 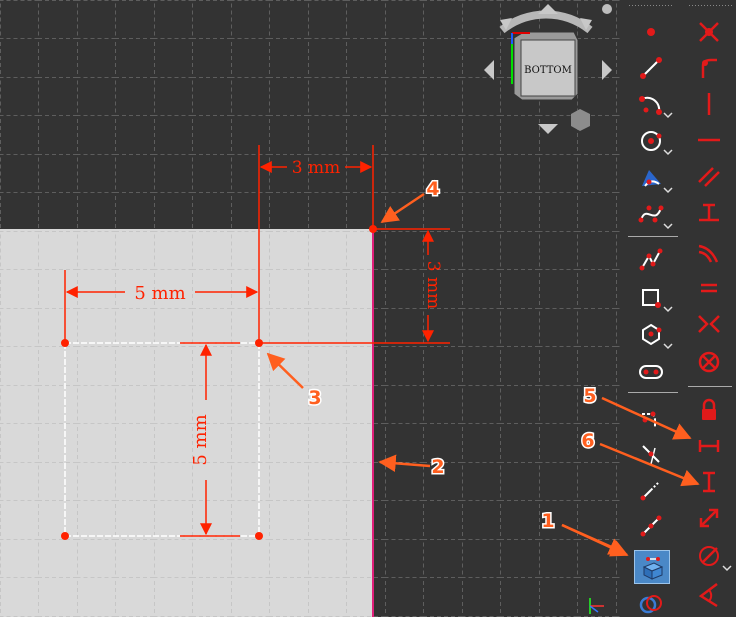 I want to click on constrain-point-on-object-icon, so click(x=709, y=68).